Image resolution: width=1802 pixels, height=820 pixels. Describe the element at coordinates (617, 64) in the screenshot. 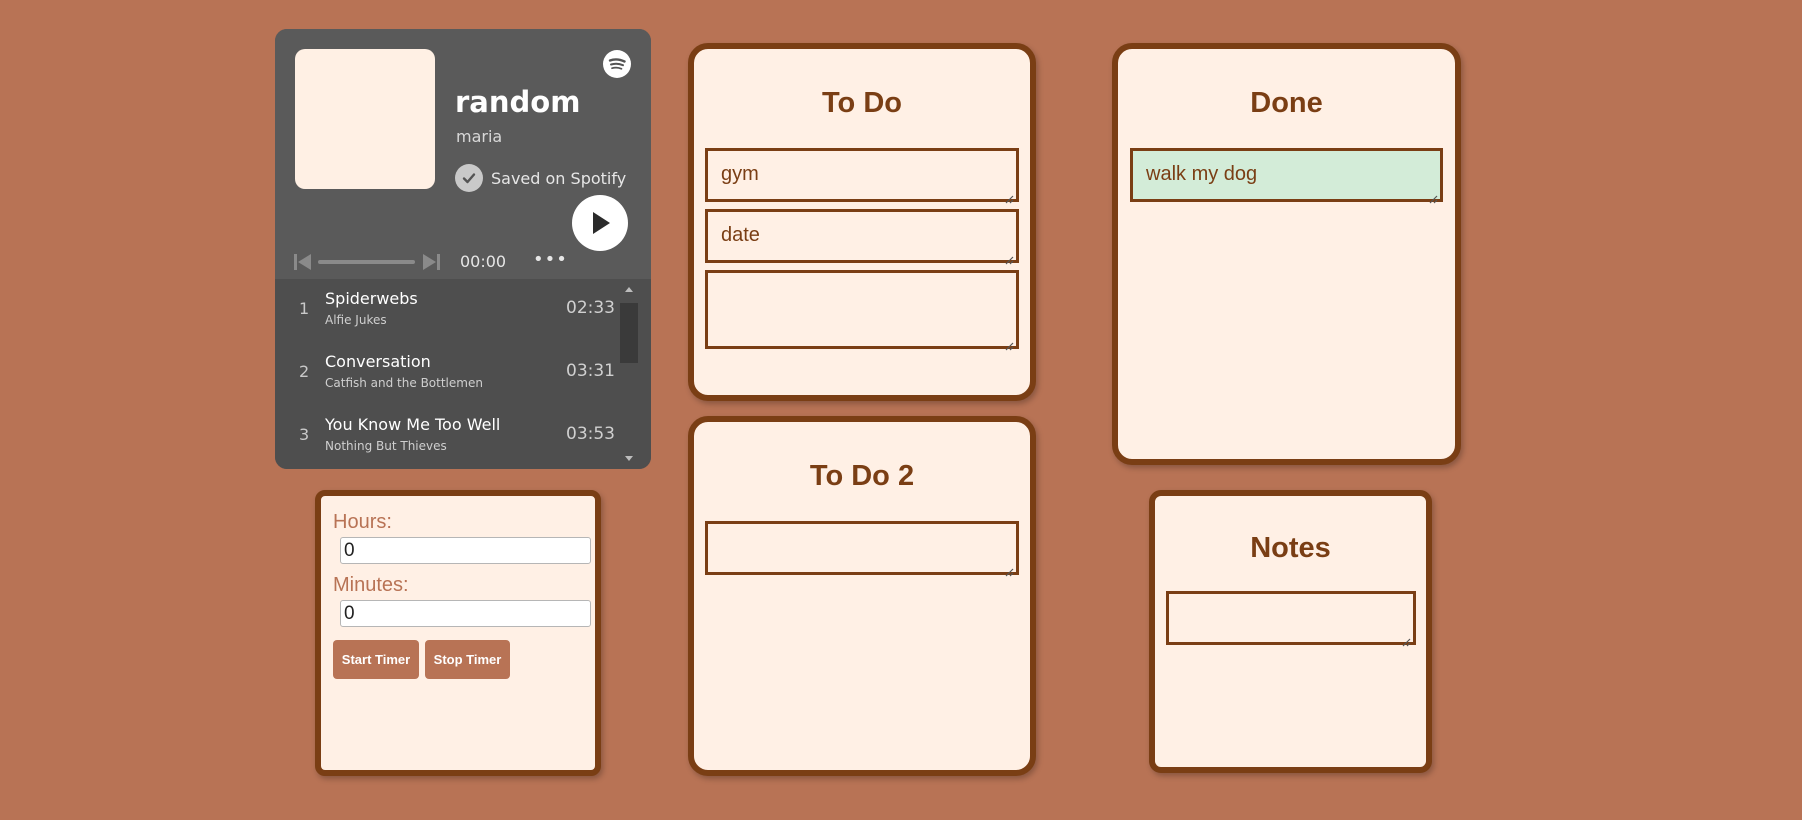

I see `spotify-logo-icon` at that location.